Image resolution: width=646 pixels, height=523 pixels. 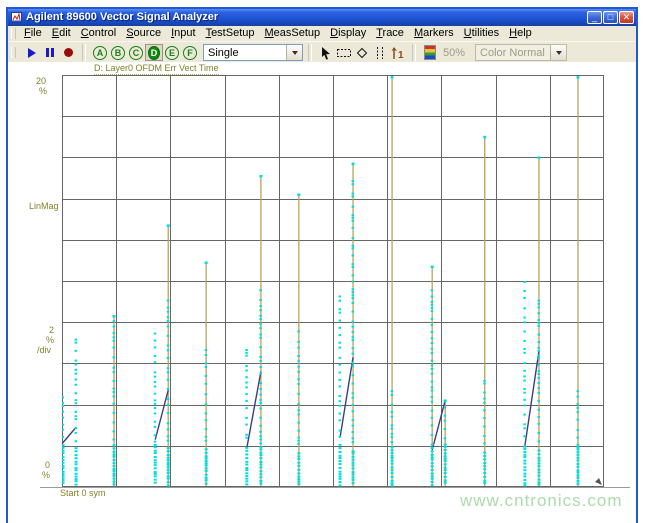 What do you see at coordinates (541, 500) in the screenshot?
I see `watermark-text: www.cntronics.com` at bounding box center [541, 500].